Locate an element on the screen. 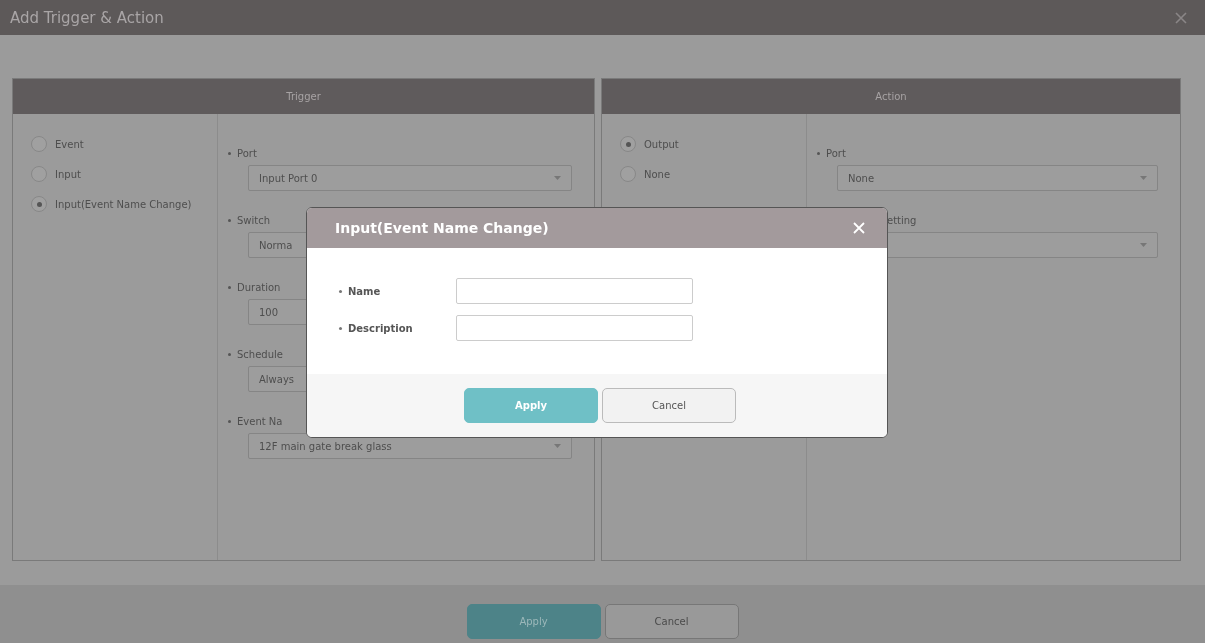  panel-header: Action is located at coordinates (891, 96).